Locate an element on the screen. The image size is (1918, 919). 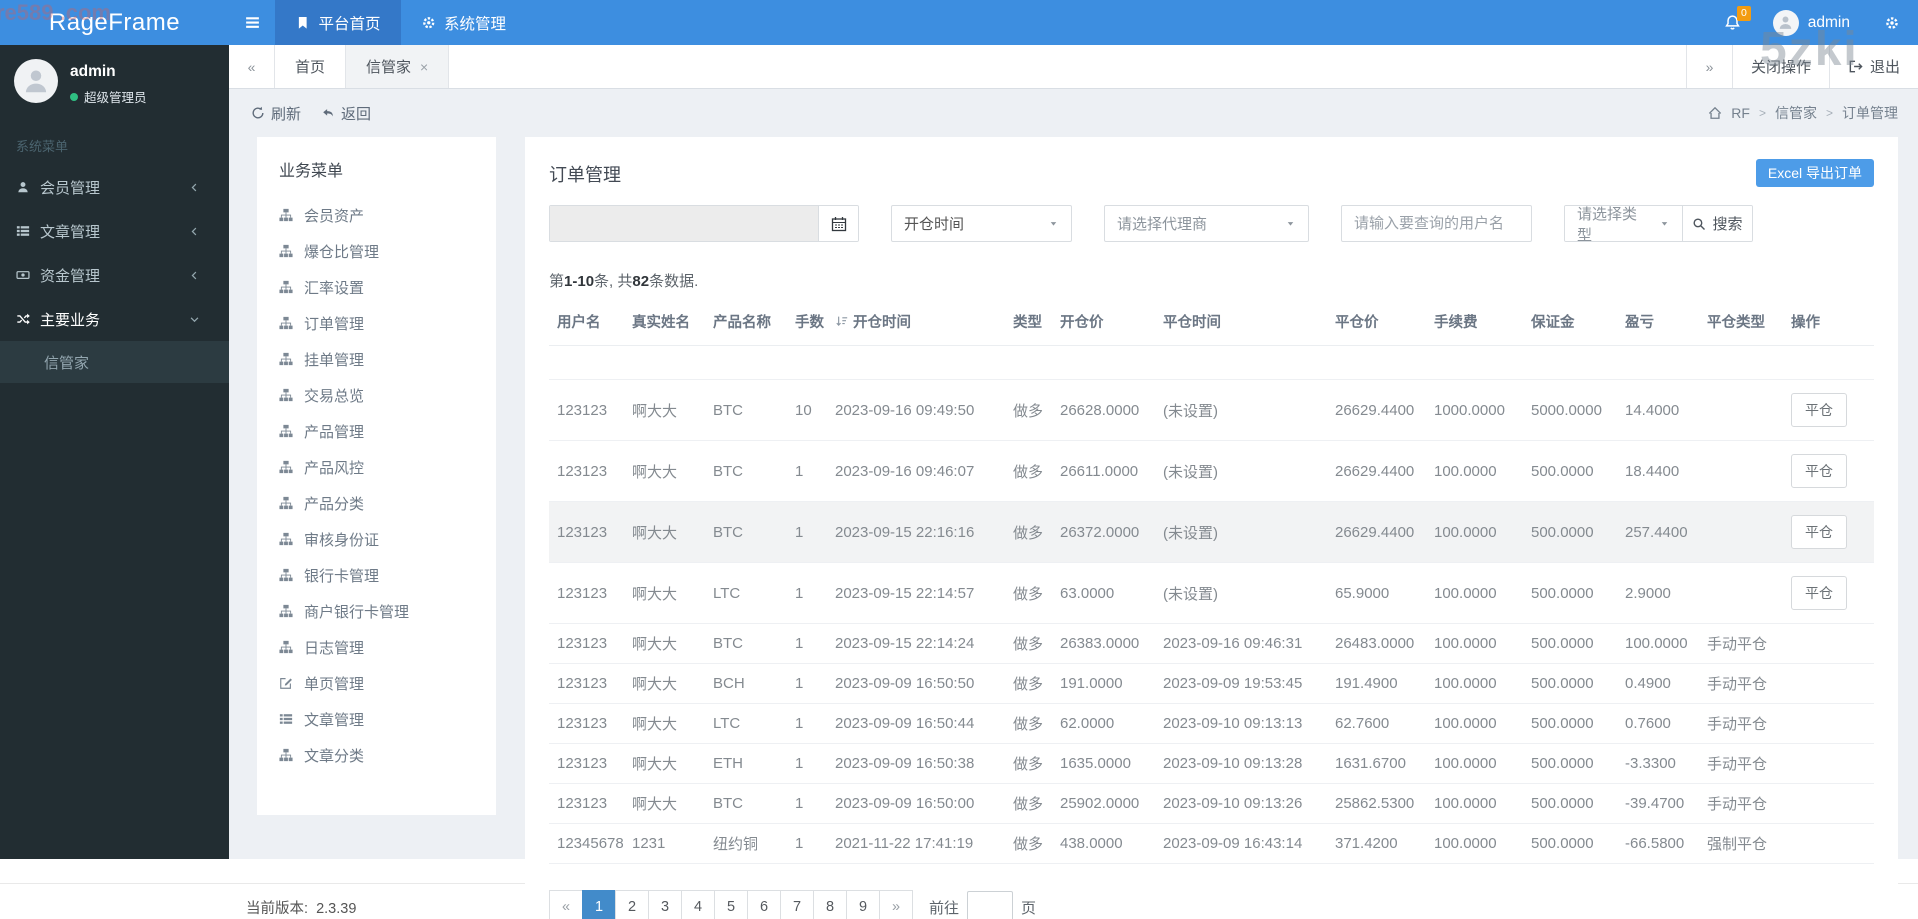
breadcrumb: RF > 信管家 > 订单管理 is located at coordinates (1803, 113).